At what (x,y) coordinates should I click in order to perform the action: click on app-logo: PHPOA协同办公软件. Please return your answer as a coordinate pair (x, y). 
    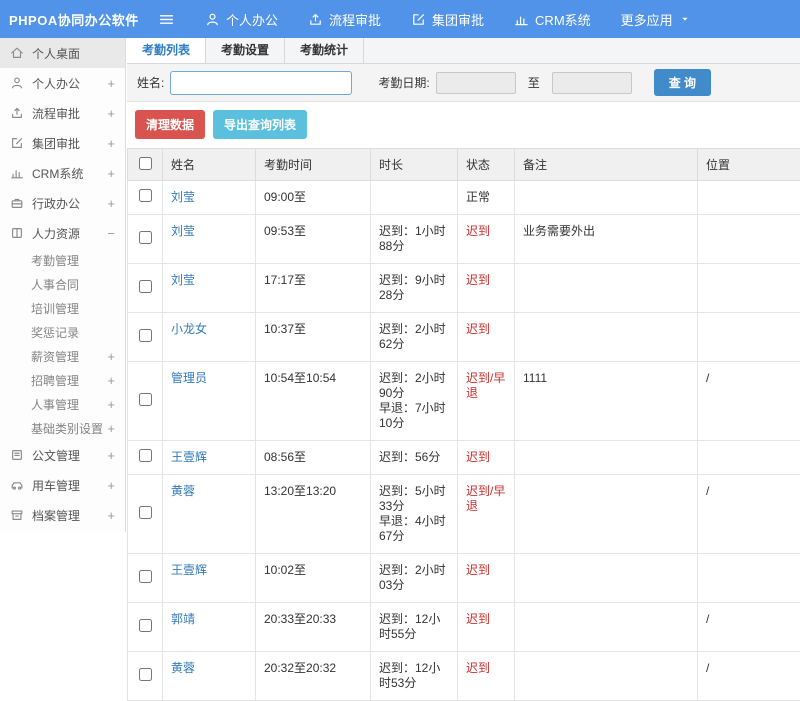
    Looking at the image, I should click on (76, 19).